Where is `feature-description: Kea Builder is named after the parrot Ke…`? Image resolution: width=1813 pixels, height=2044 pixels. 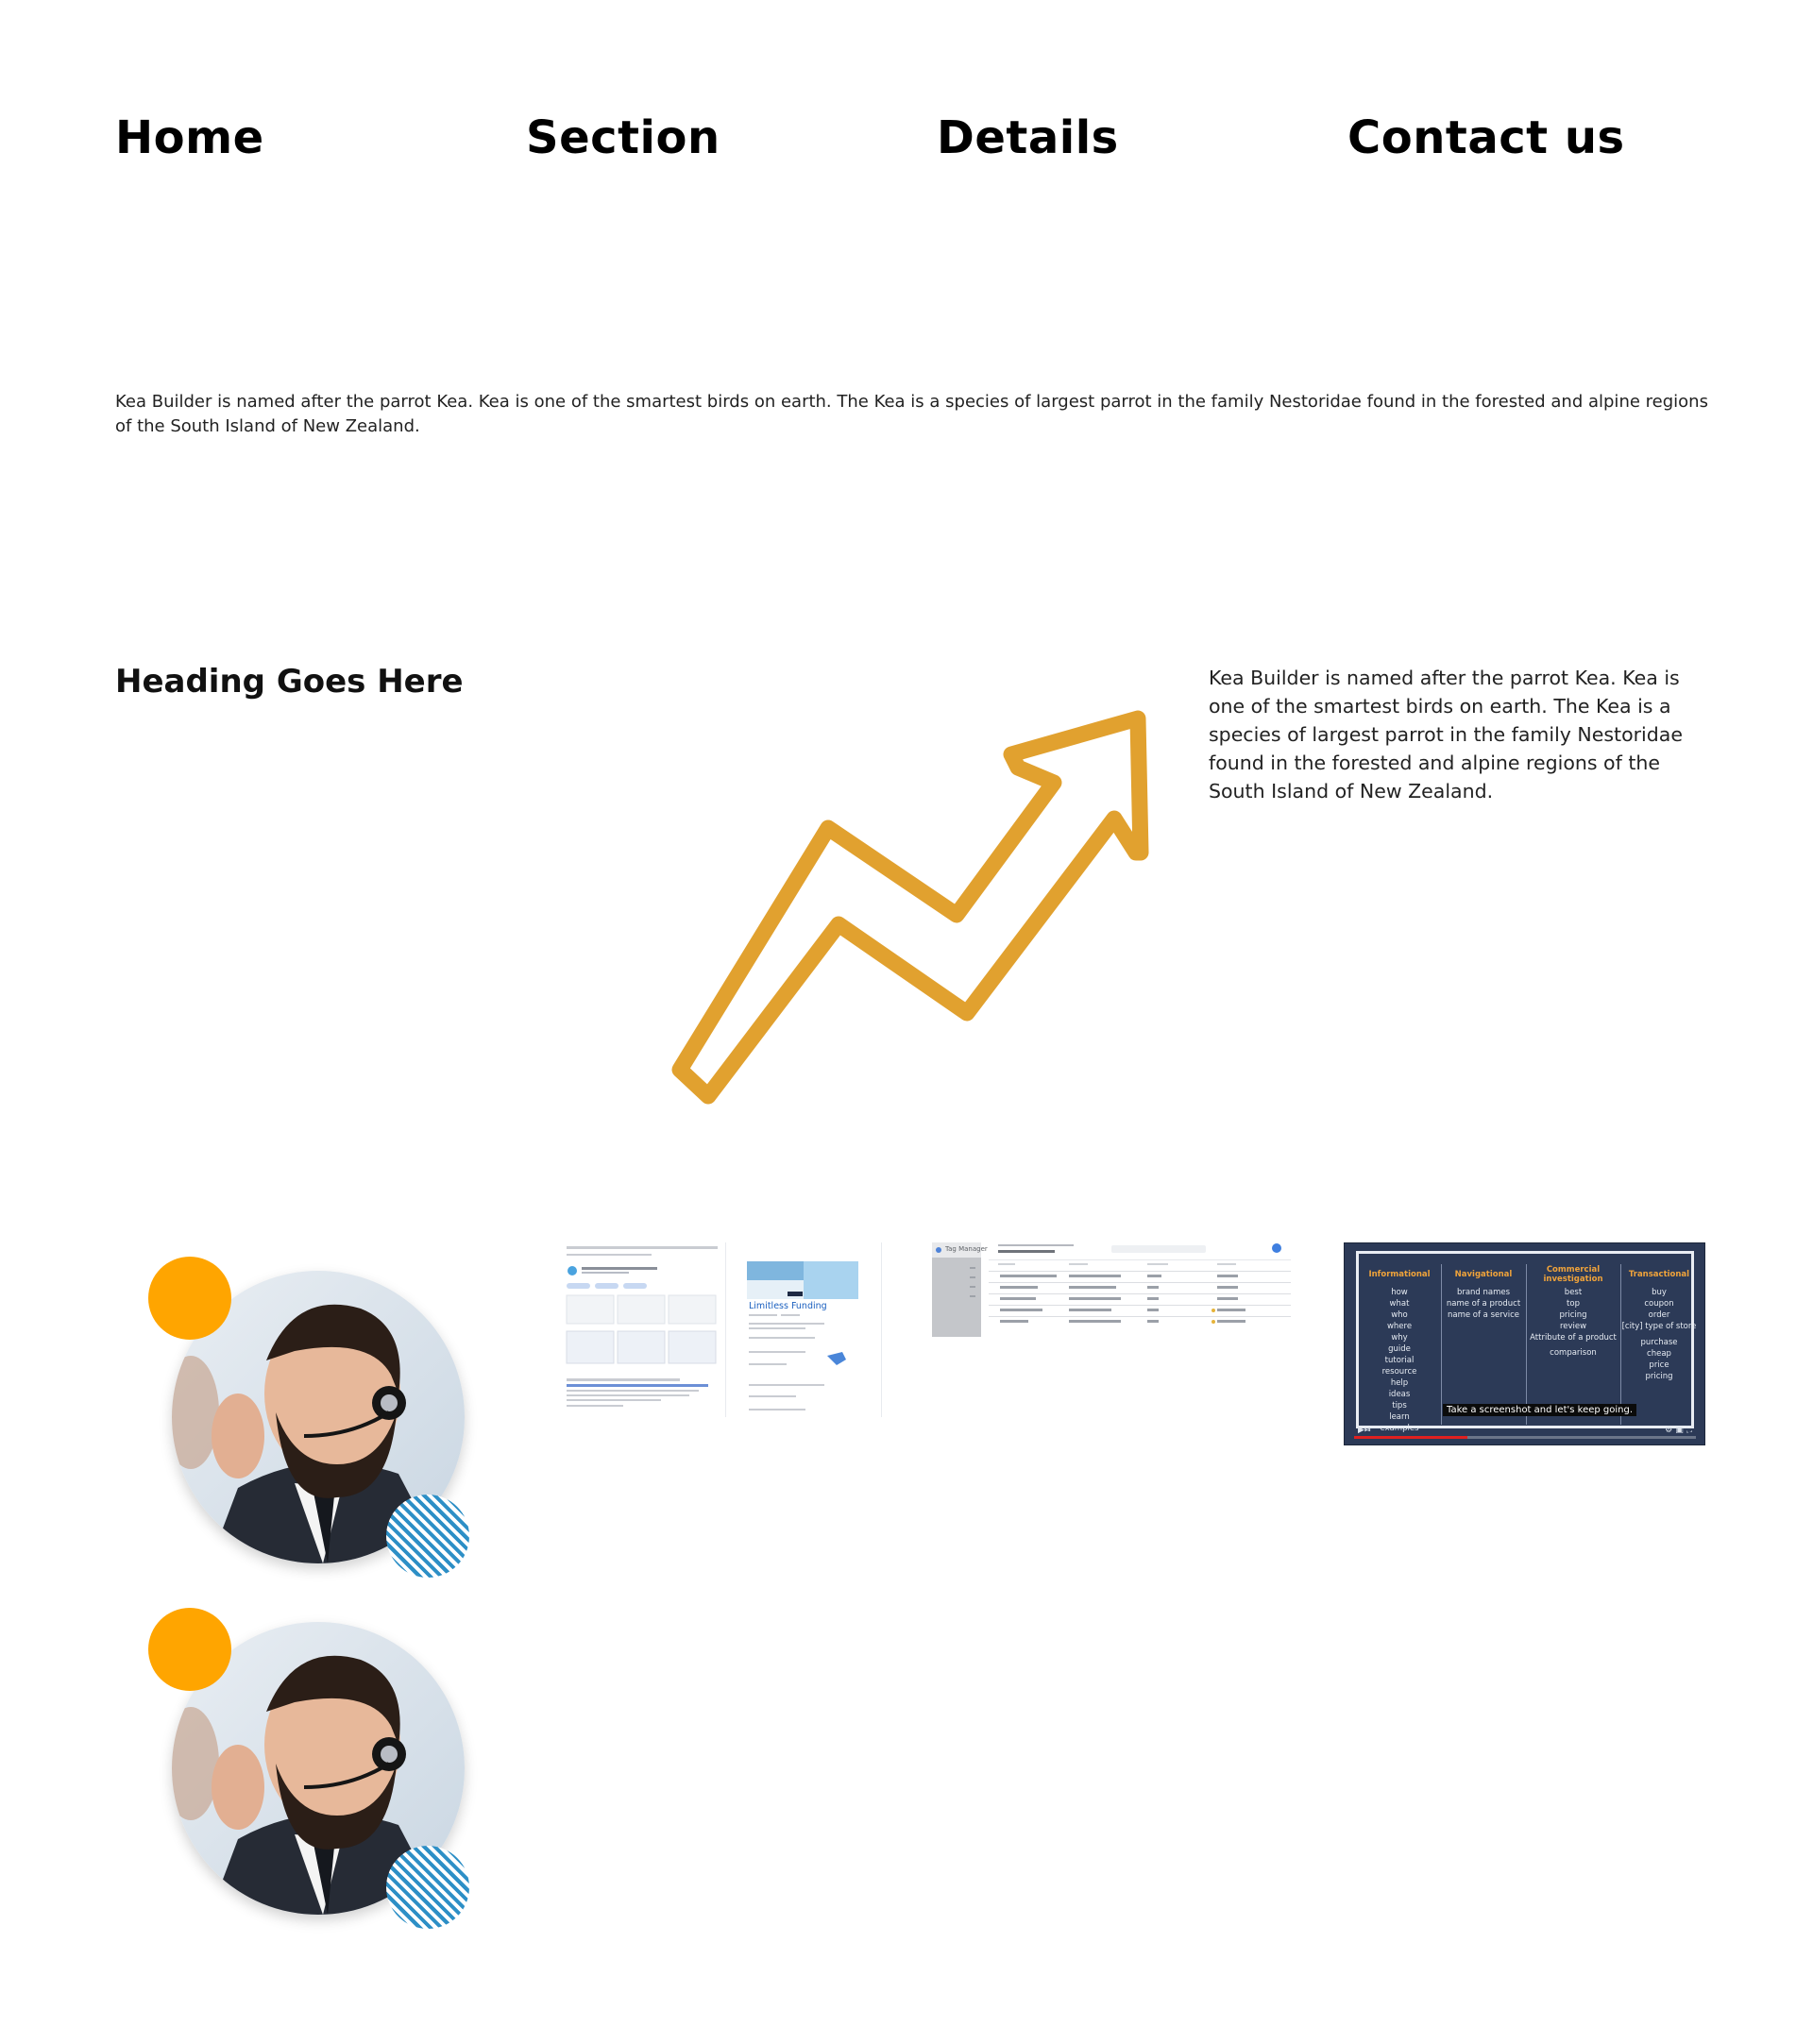 feature-description: Kea Builder is named after the parrot Ke… is located at coordinates (1446, 735).